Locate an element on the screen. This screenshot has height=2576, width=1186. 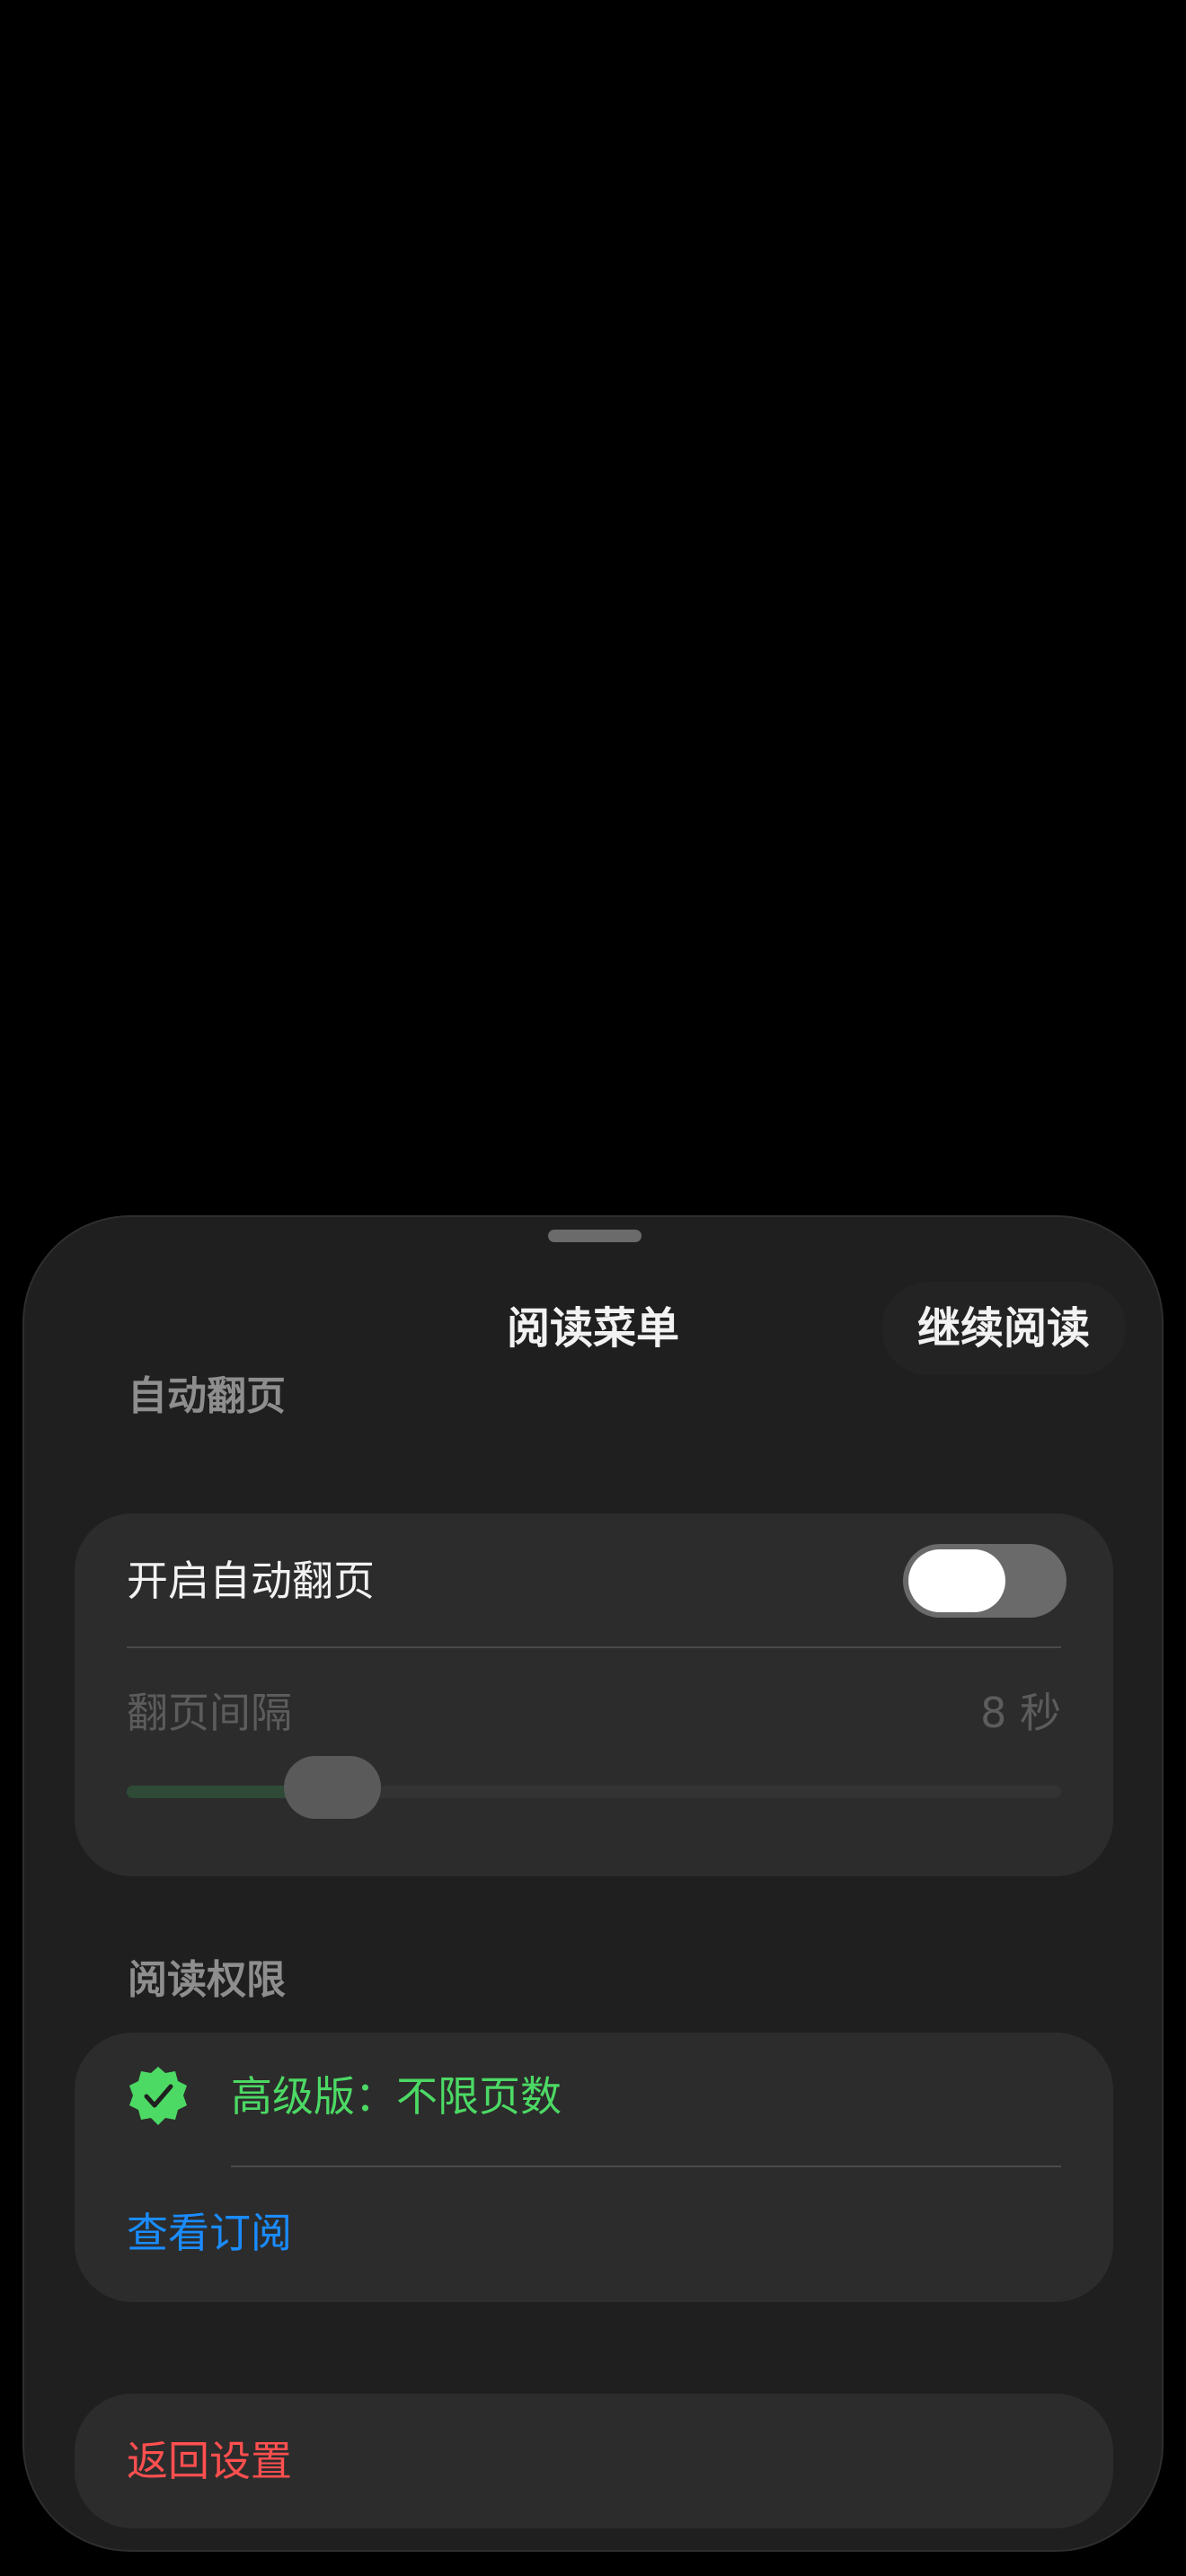
permission-card: 高级版：不限页数 查看订阅 is located at coordinates (594, 2167).